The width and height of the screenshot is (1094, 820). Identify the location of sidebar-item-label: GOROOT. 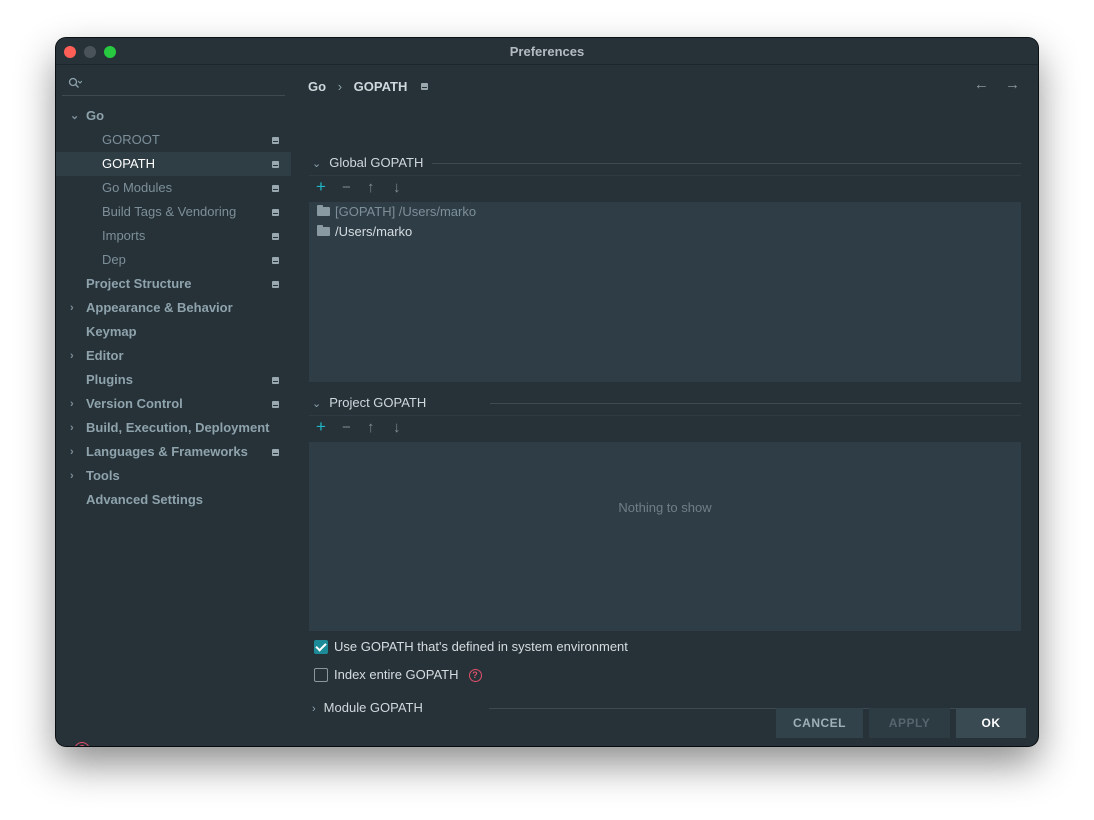
(131, 139).